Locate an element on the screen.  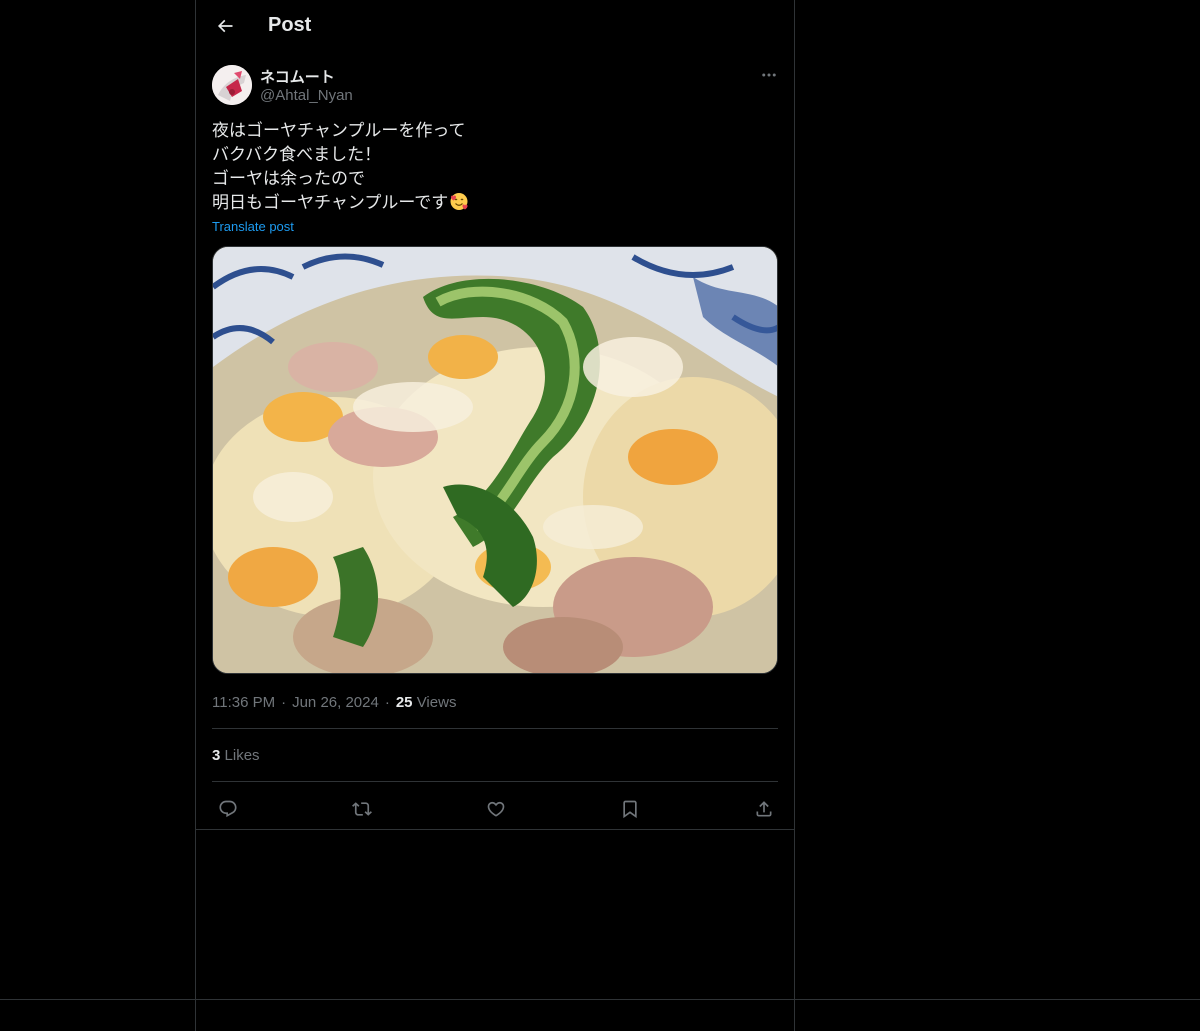
post-line-text: 明日もゴーヤチャンプルーです is located at coordinates (330, 203).